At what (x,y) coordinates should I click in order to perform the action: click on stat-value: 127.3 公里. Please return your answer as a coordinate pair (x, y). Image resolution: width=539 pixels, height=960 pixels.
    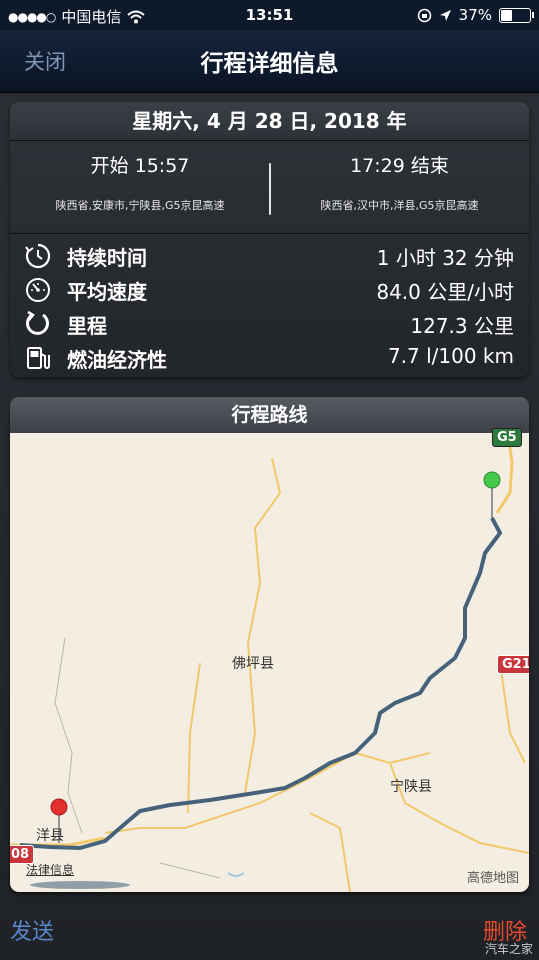
    Looking at the image, I should click on (462, 326).